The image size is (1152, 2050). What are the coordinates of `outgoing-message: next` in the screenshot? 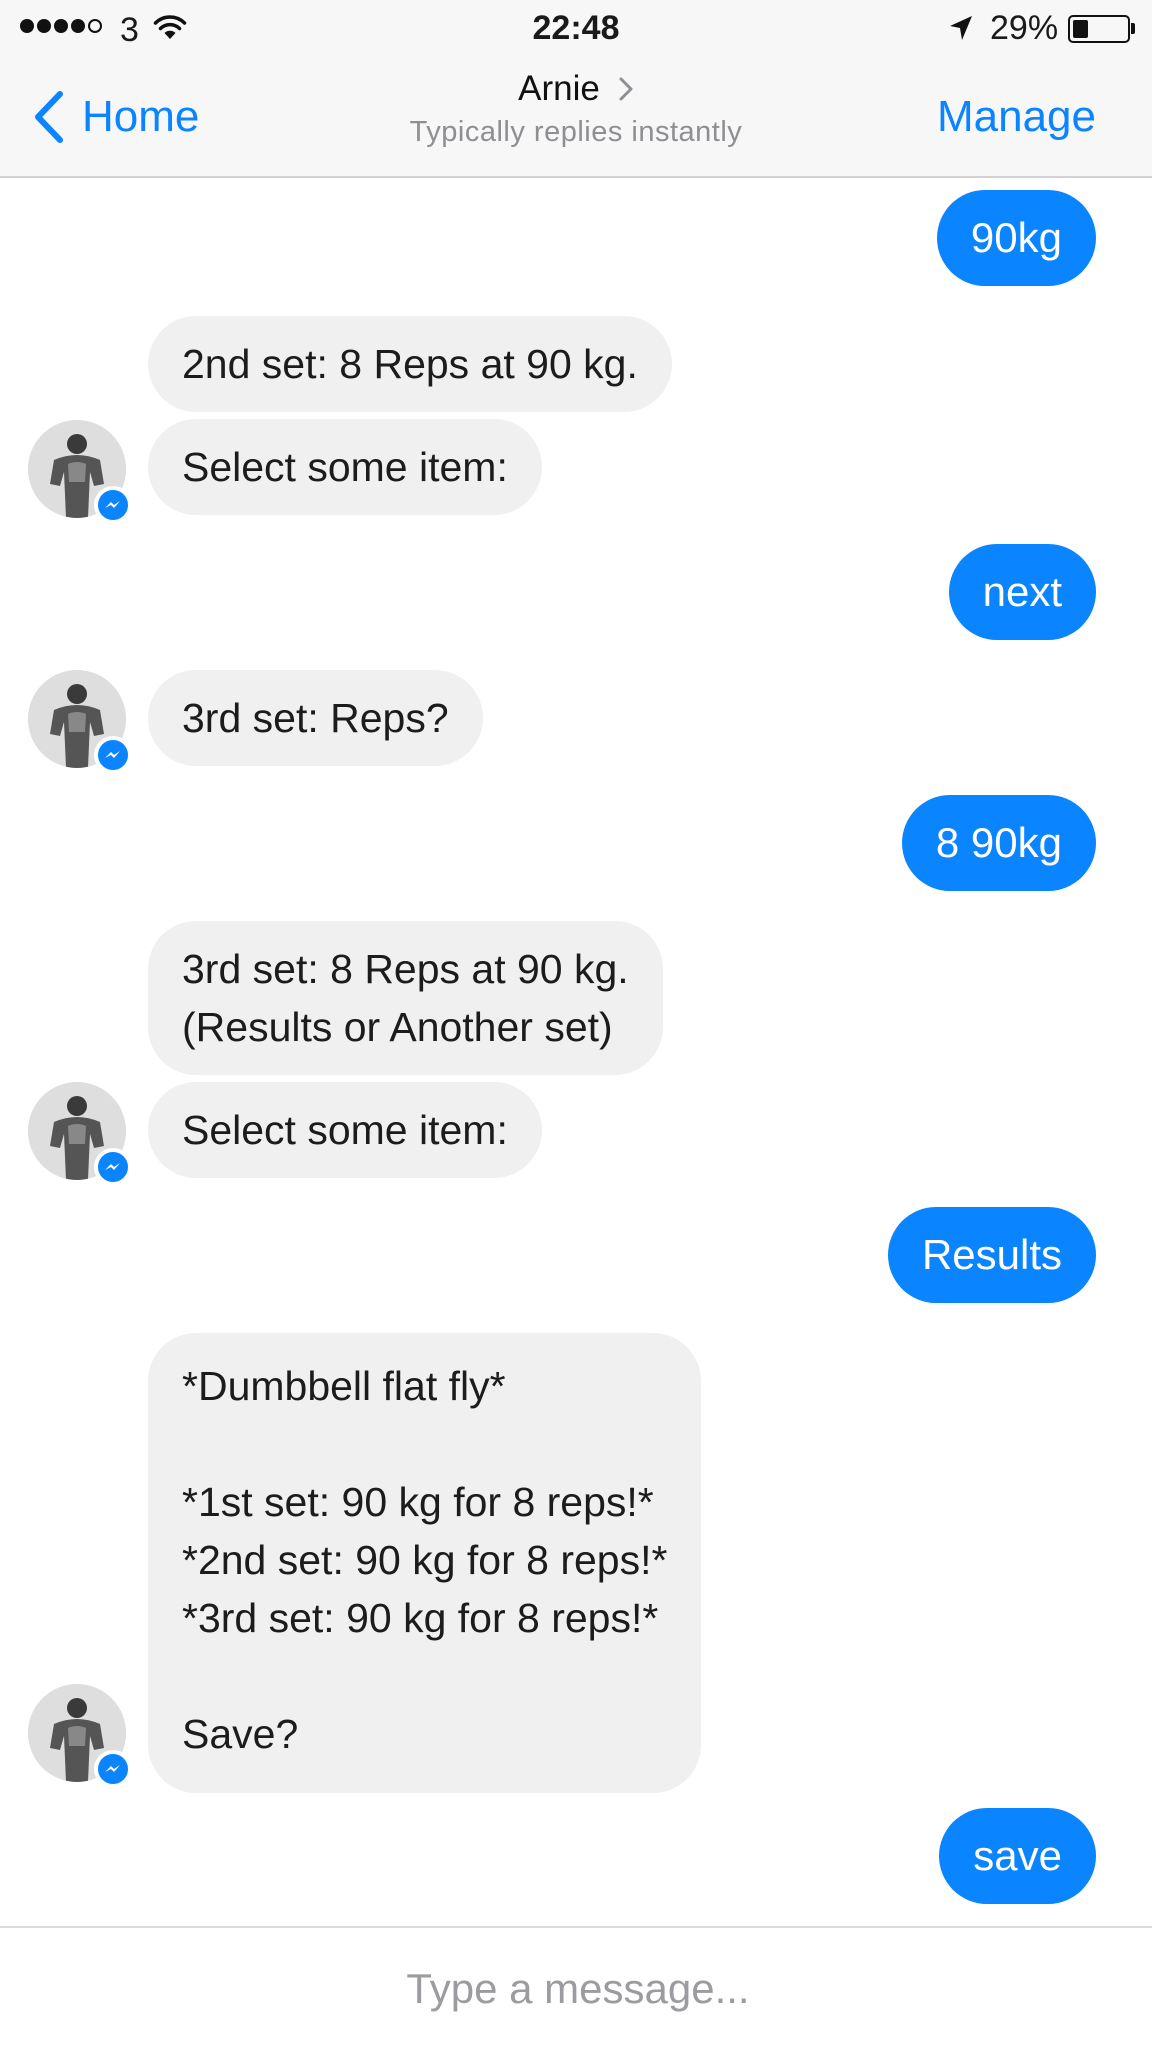 It's located at (1022, 592).